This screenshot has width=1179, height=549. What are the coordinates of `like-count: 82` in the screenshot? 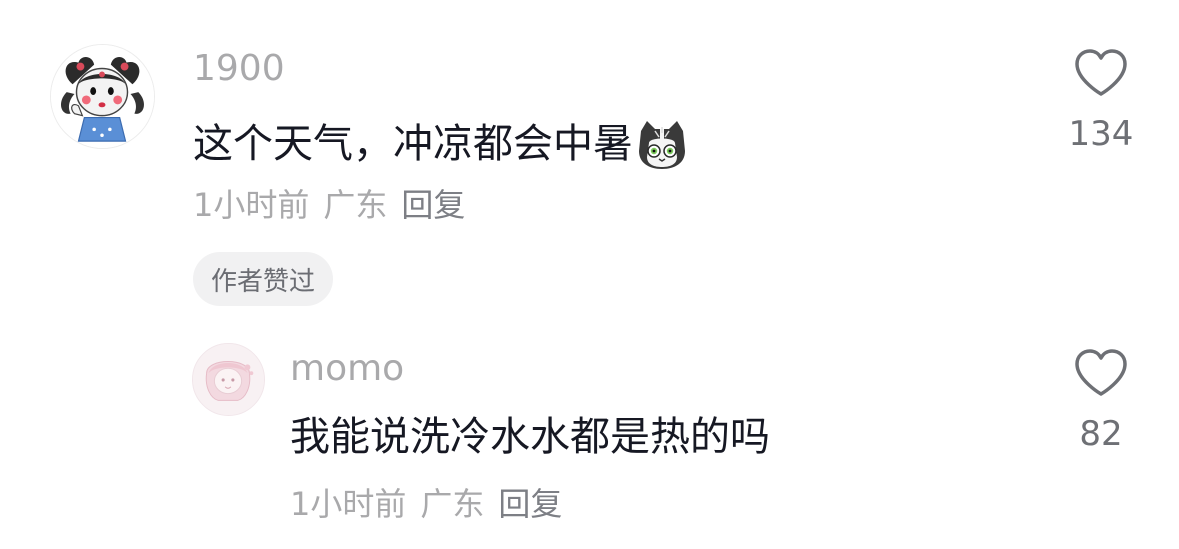 It's located at (1101, 434).